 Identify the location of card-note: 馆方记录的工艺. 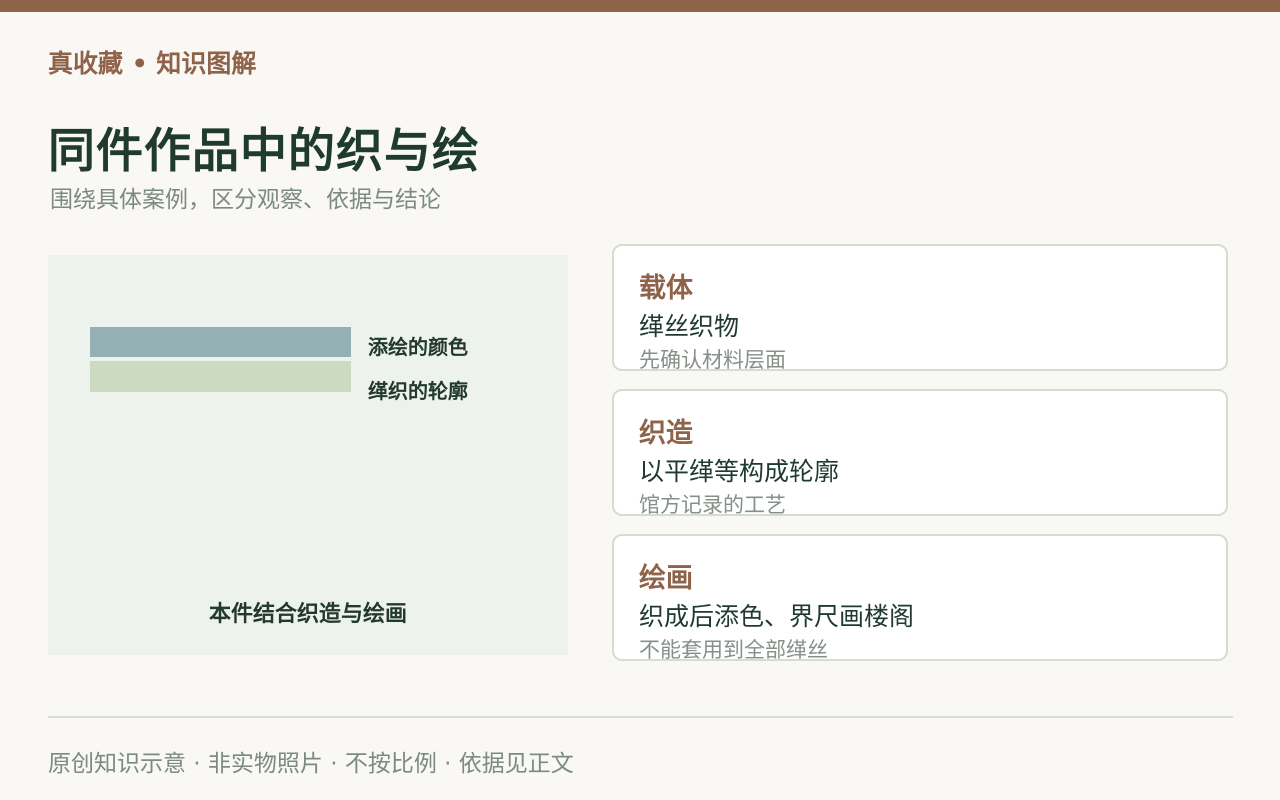
(712, 504).